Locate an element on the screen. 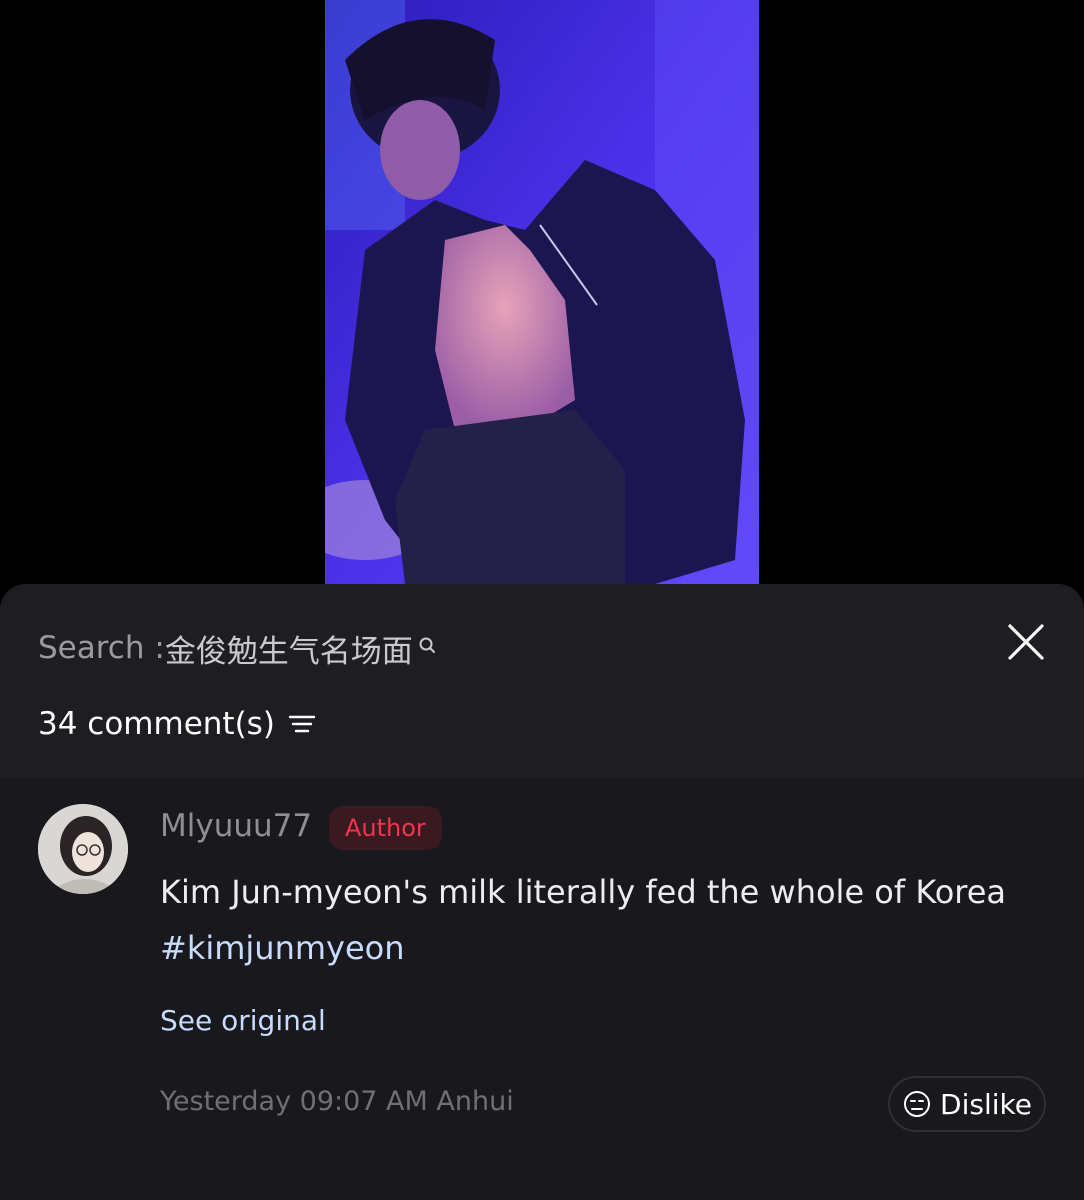 The image size is (1084, 1200). search-query: 金俊勉生气名场面 is located at coordinates (289, 648).